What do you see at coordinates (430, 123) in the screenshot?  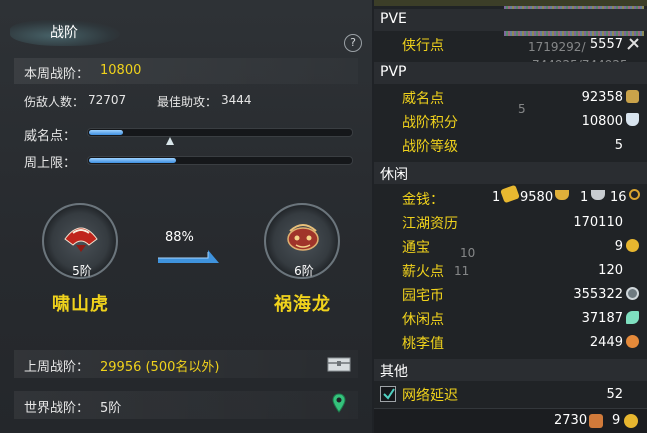 I see `pvp-item-label: 战阶积分` at bounding box center [430, 123].